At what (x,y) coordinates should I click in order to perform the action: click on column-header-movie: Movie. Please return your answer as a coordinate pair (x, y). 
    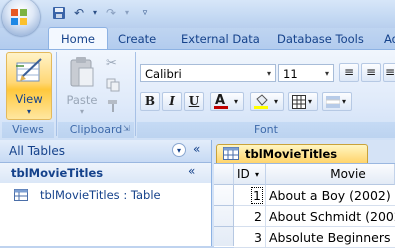
    Looking at the image, I should click on (330, 174).